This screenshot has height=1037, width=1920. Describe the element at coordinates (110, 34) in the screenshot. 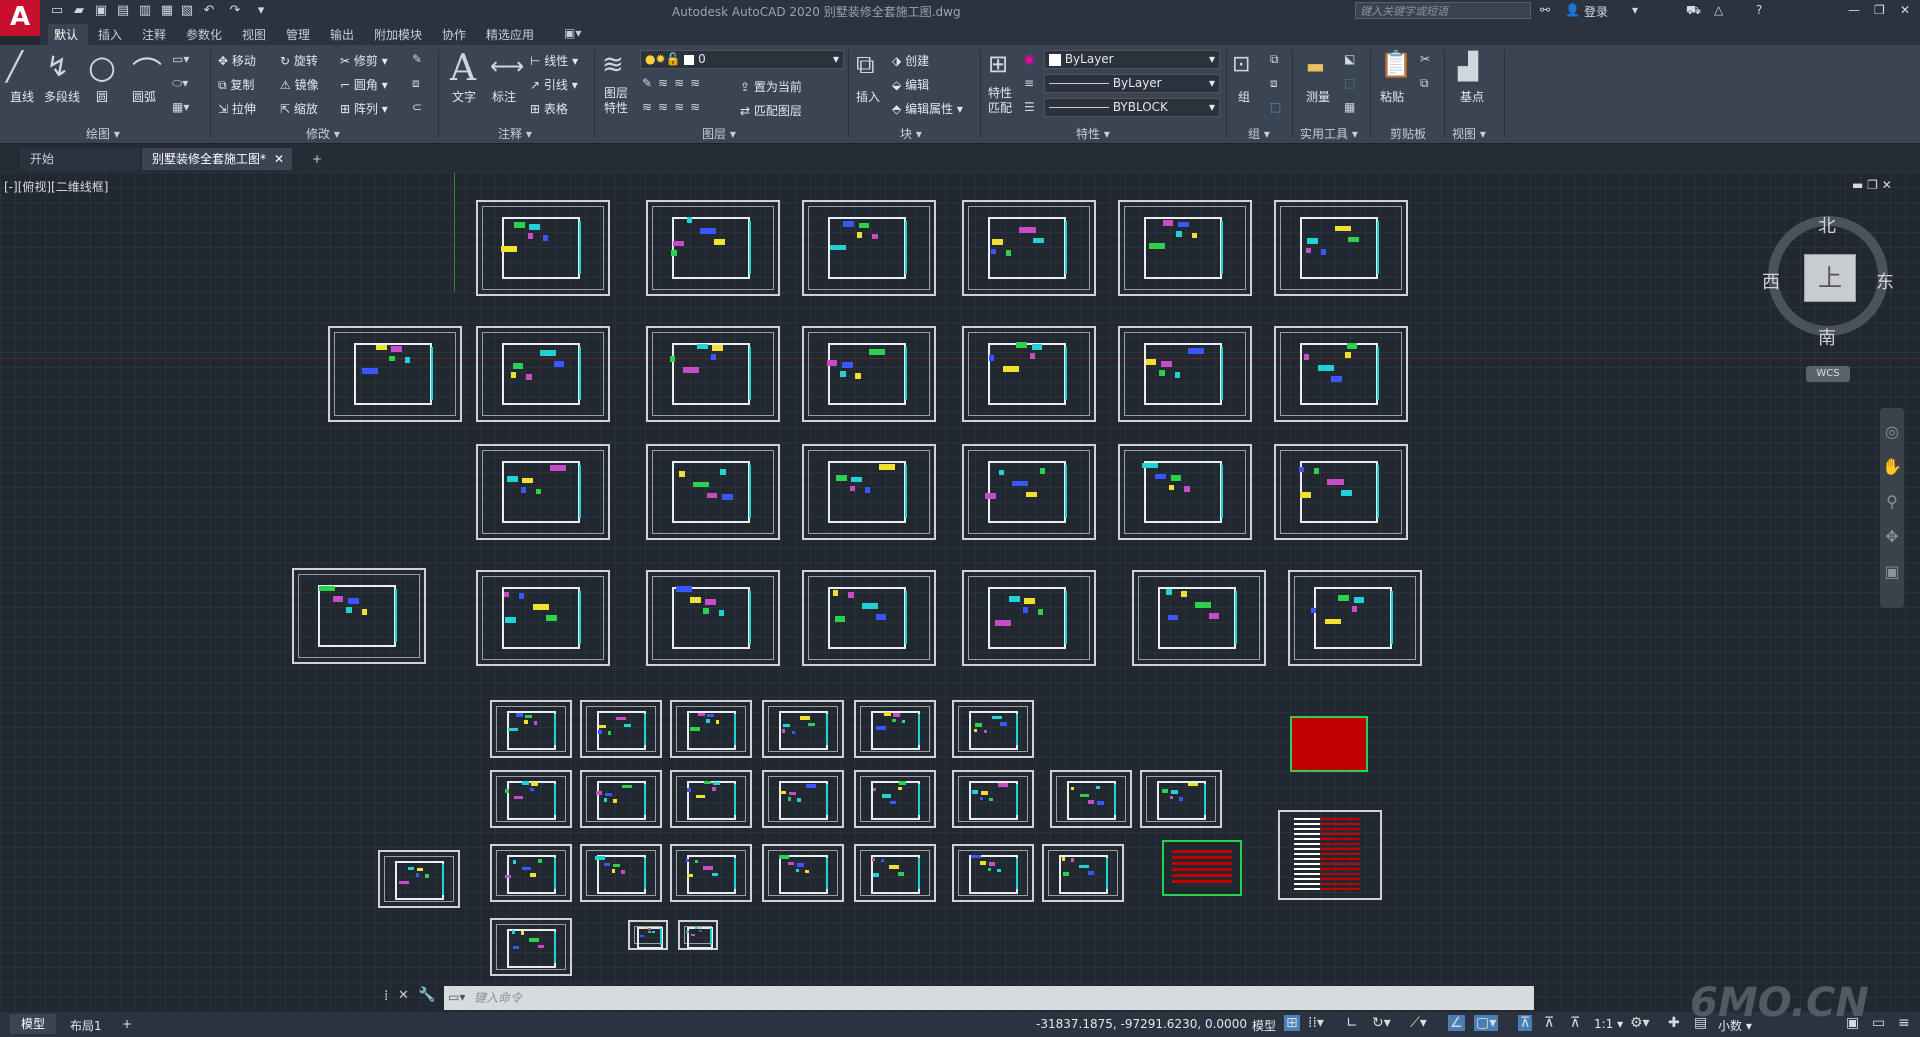

I see `tab-insert: 插入` at that location.